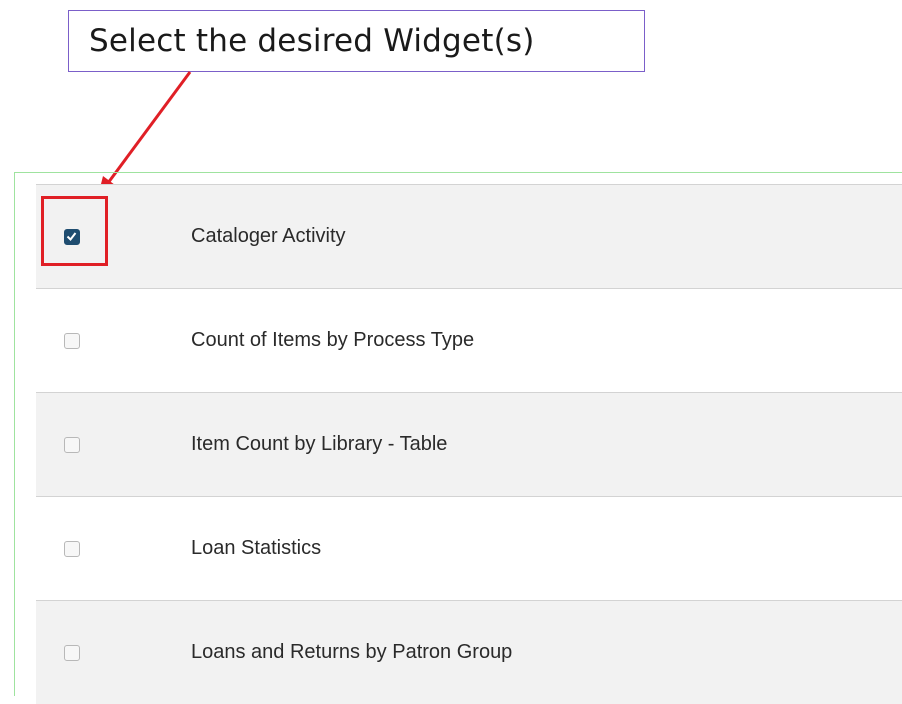 This screenshot has height=704, width=902. Describe the element at coordinates (469, 548) in the screenshot. I see `widget-row-loan-statistics: Loan Statistics` at that location.